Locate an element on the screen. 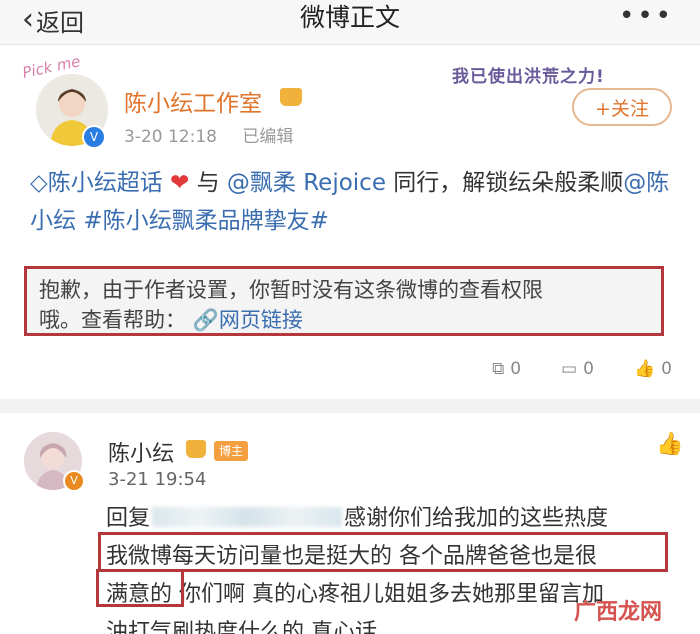 Image resolution: width=700 pixels, height=634 pixels. comment-text-3b: 你们啊 真的心疼祖儿姐姐多去她那里留言加 is located at coordinates (388, 594).